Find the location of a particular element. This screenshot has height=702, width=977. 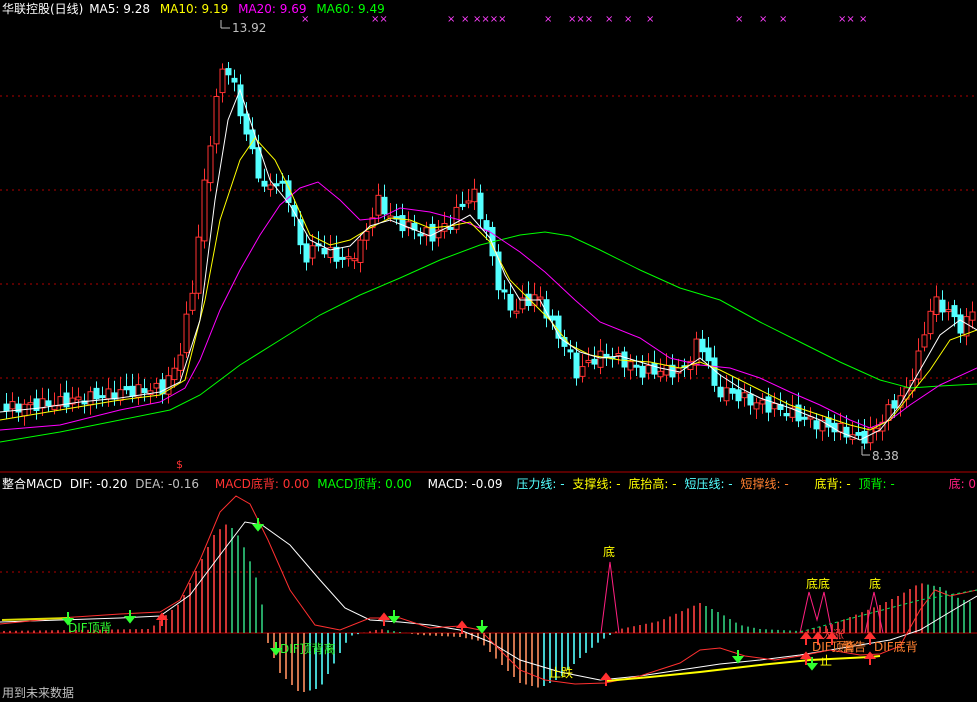

top-signal-markers: × ×× × × ×××× × ××× × × × × × × ×× × is located at coordinates (584, 19).